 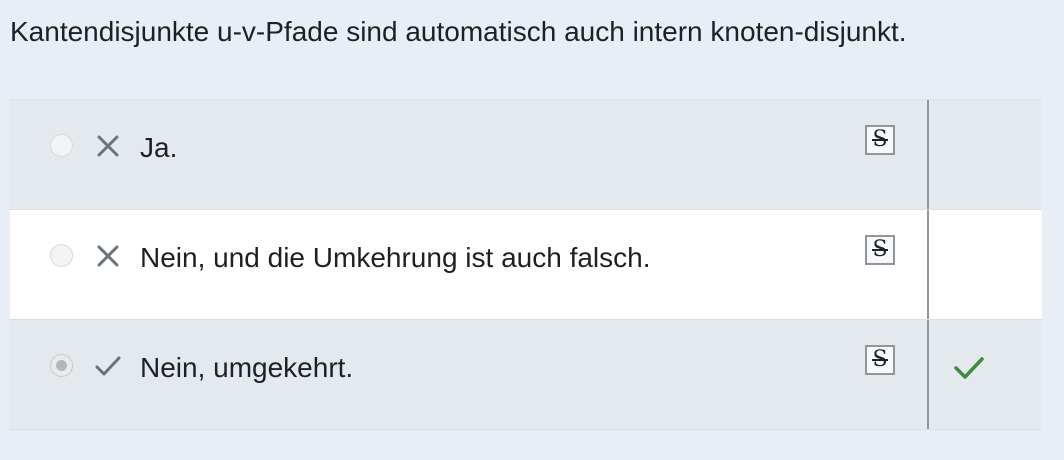 I want to click on answer-label-2: Nein, und die Umkehrung ist auch falsch., so click(x=395, y=257).